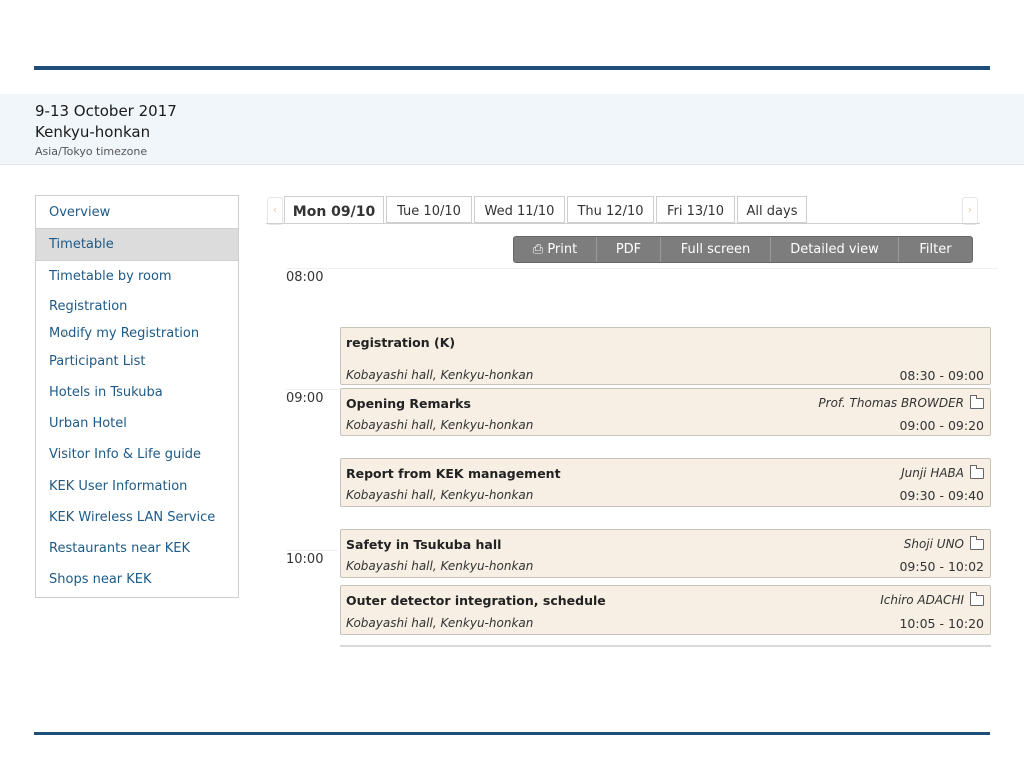 The width and height of the screenshot is (1024, 768). I want to click on menu-item-hotels: Hotels in Tsukuba, so click(137, 393).